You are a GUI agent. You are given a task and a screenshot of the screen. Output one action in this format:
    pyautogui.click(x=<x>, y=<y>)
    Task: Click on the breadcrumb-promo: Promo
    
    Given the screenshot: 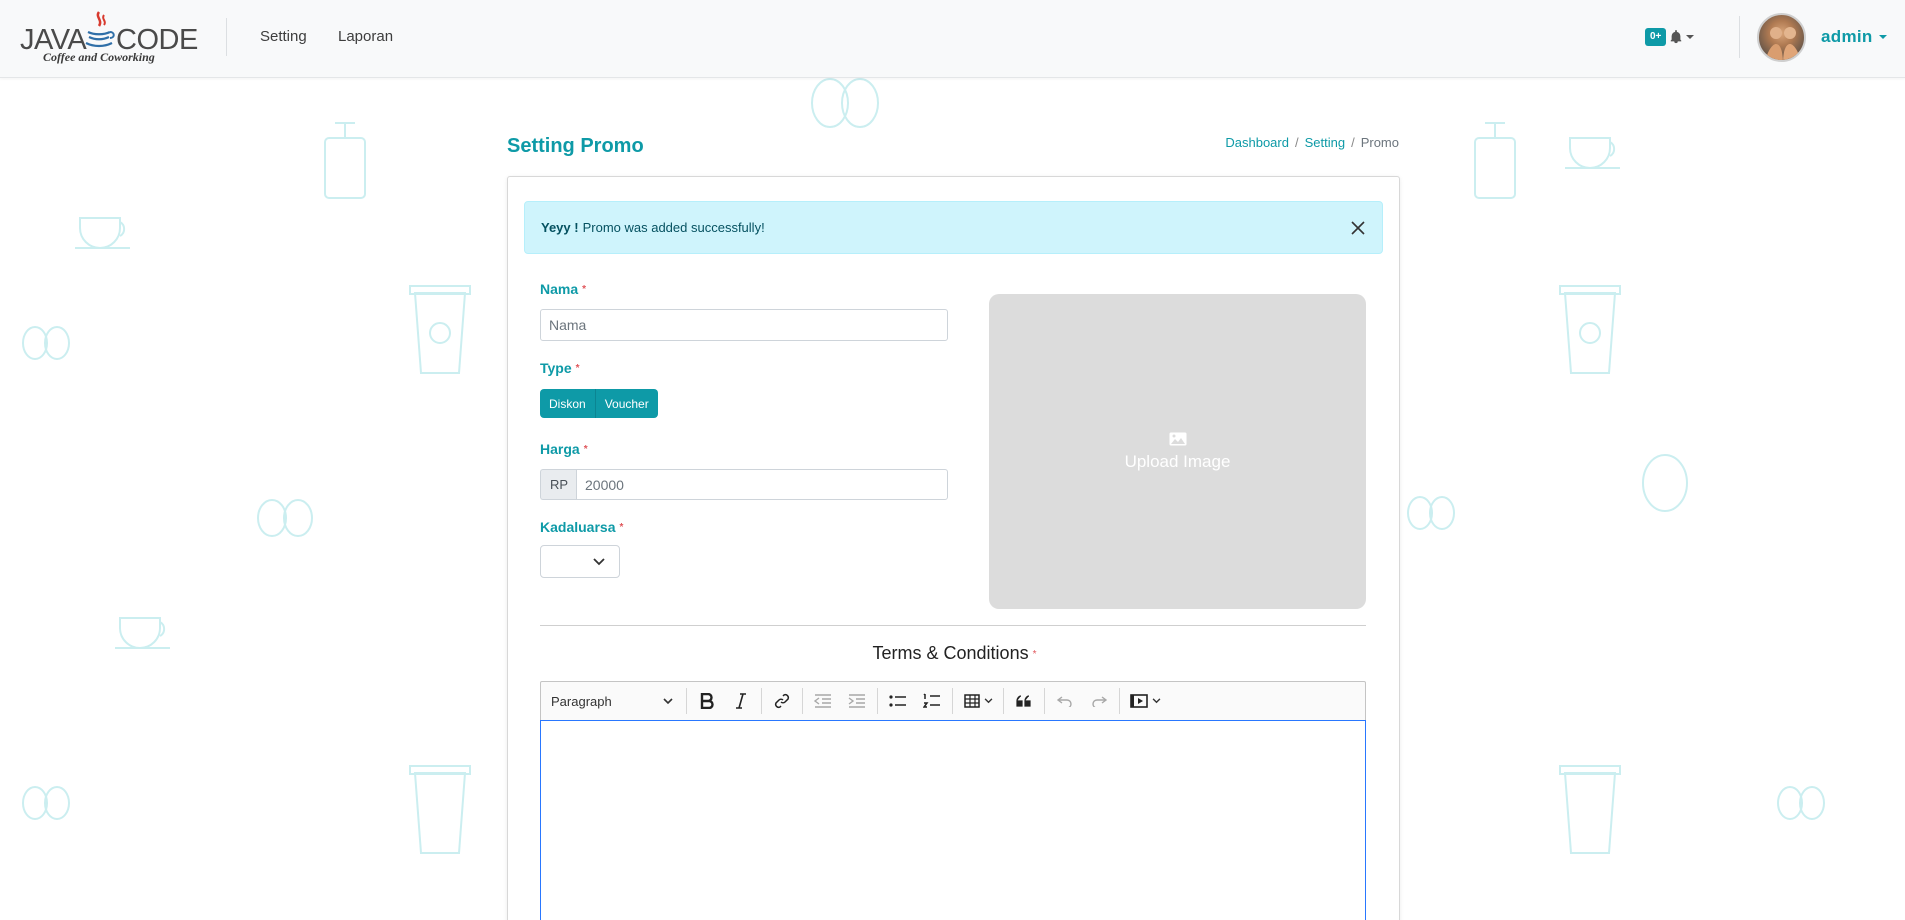 What is the action you would take?
    pyautogui.click(x=1379, y=142)
    